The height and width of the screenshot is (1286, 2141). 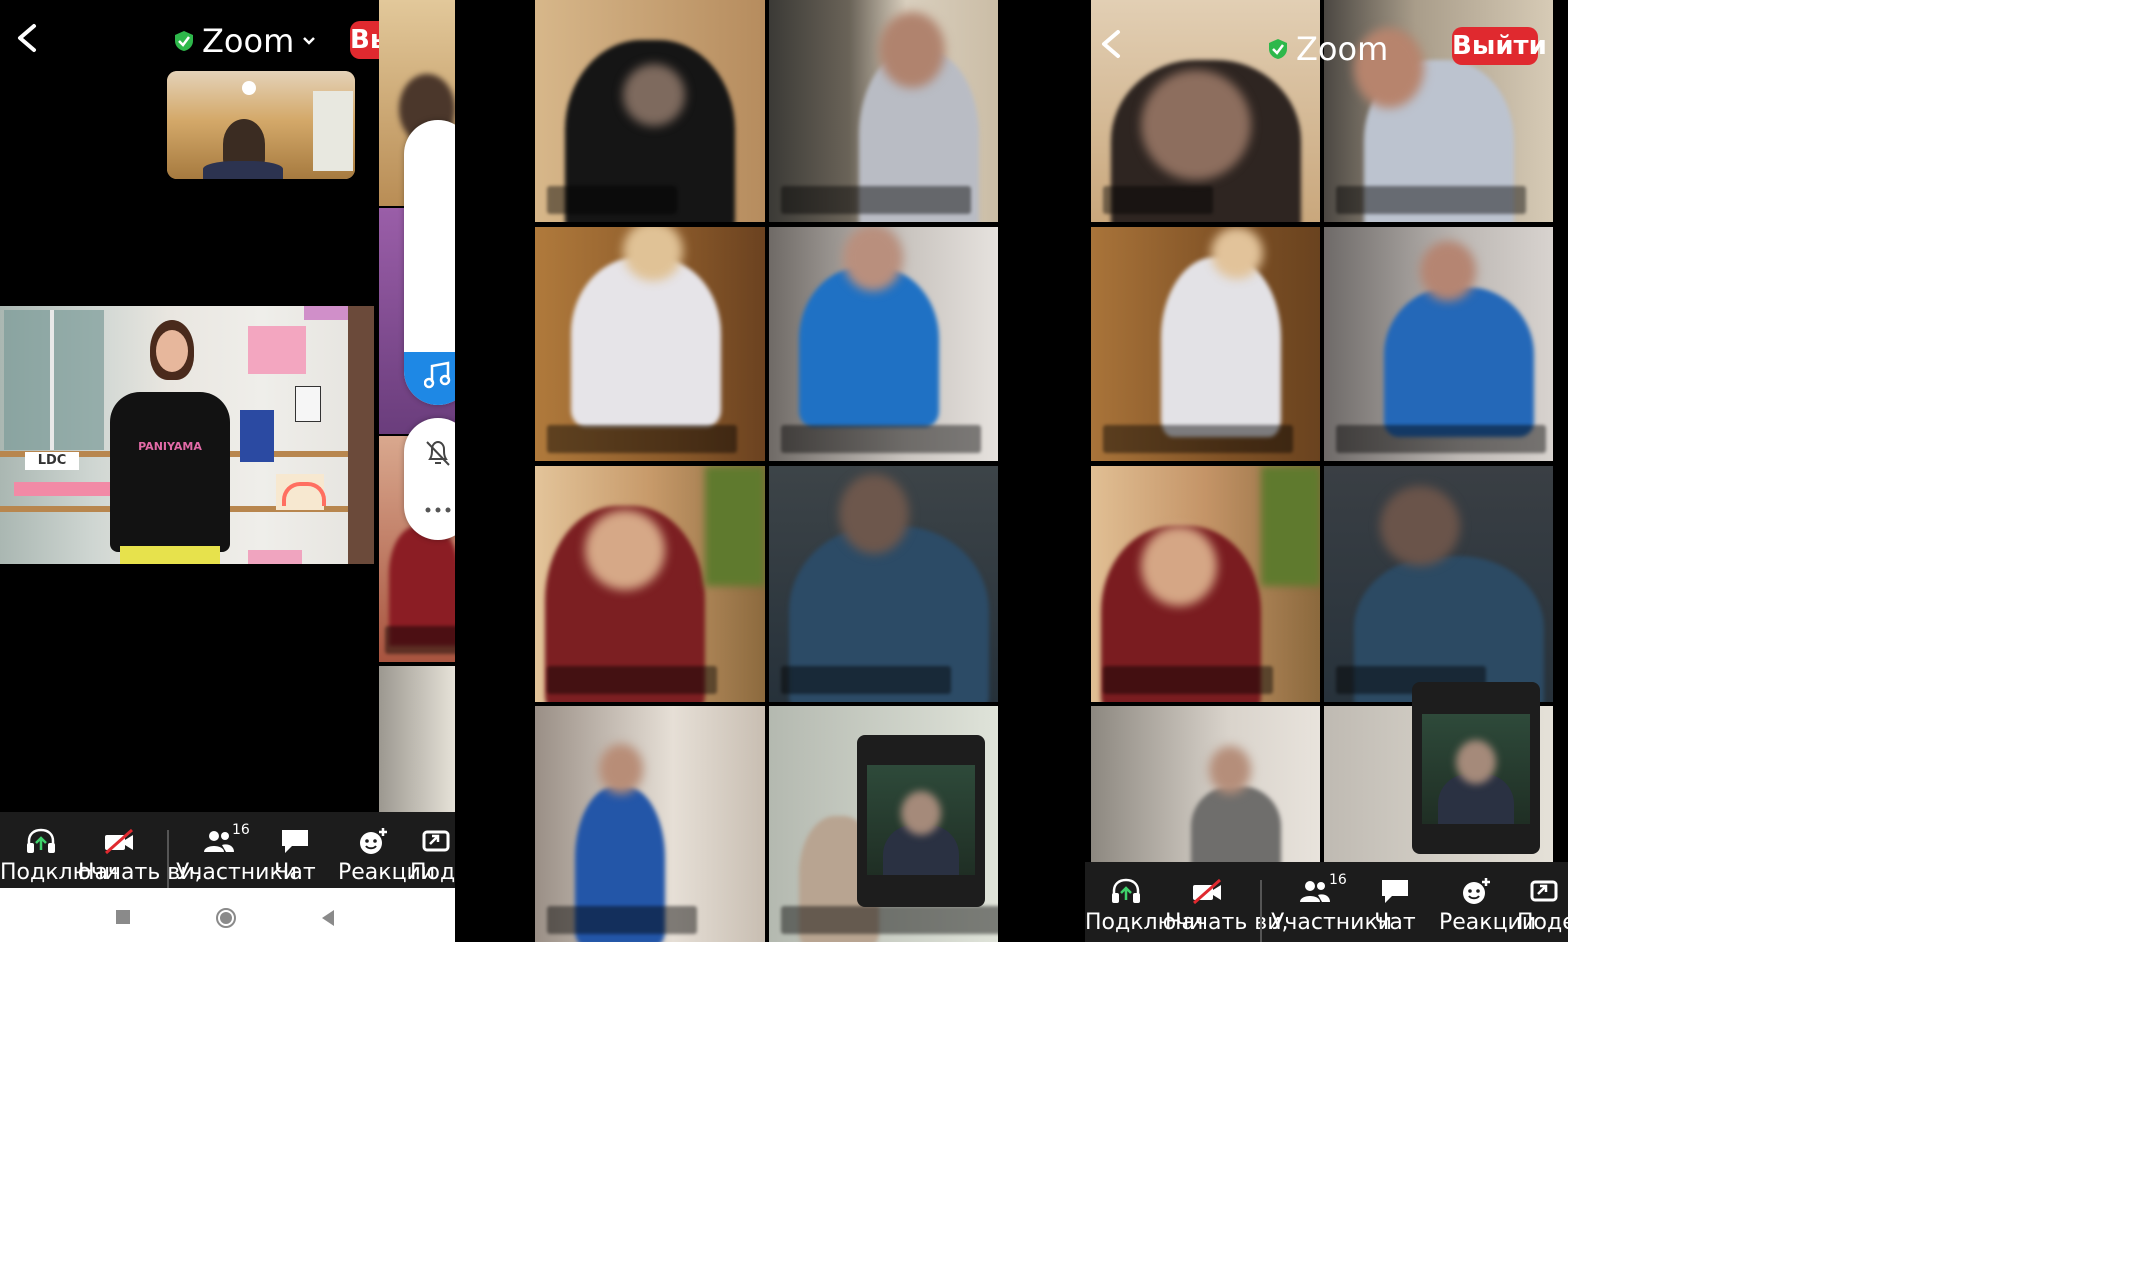 What do you see at coordinates (1011, 1114) in the screenshot?
I see `bottom-blank-area` at bounding box center [1011, 1114].